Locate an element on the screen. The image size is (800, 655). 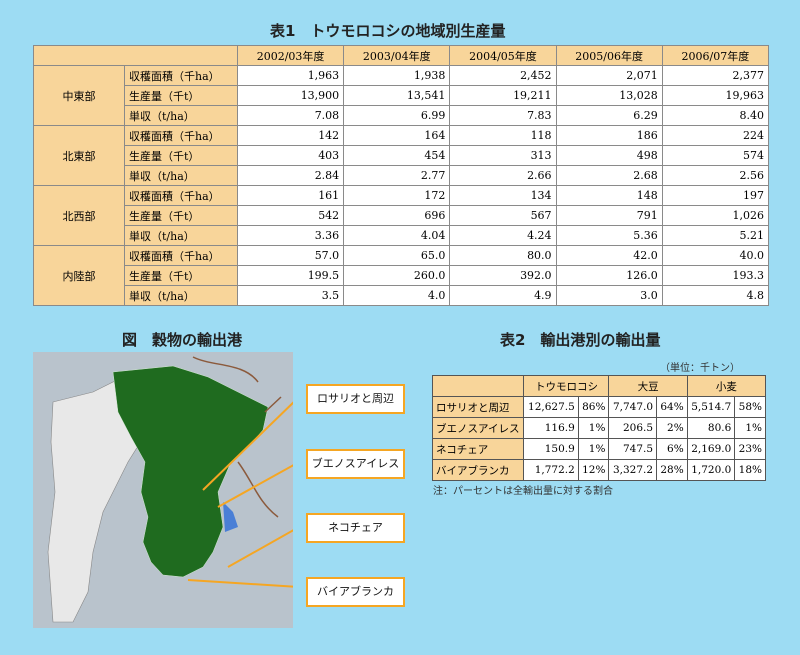
table2-note: 注：パーセントは全輸出量に対する割合 is located at coordinates (523, 491).